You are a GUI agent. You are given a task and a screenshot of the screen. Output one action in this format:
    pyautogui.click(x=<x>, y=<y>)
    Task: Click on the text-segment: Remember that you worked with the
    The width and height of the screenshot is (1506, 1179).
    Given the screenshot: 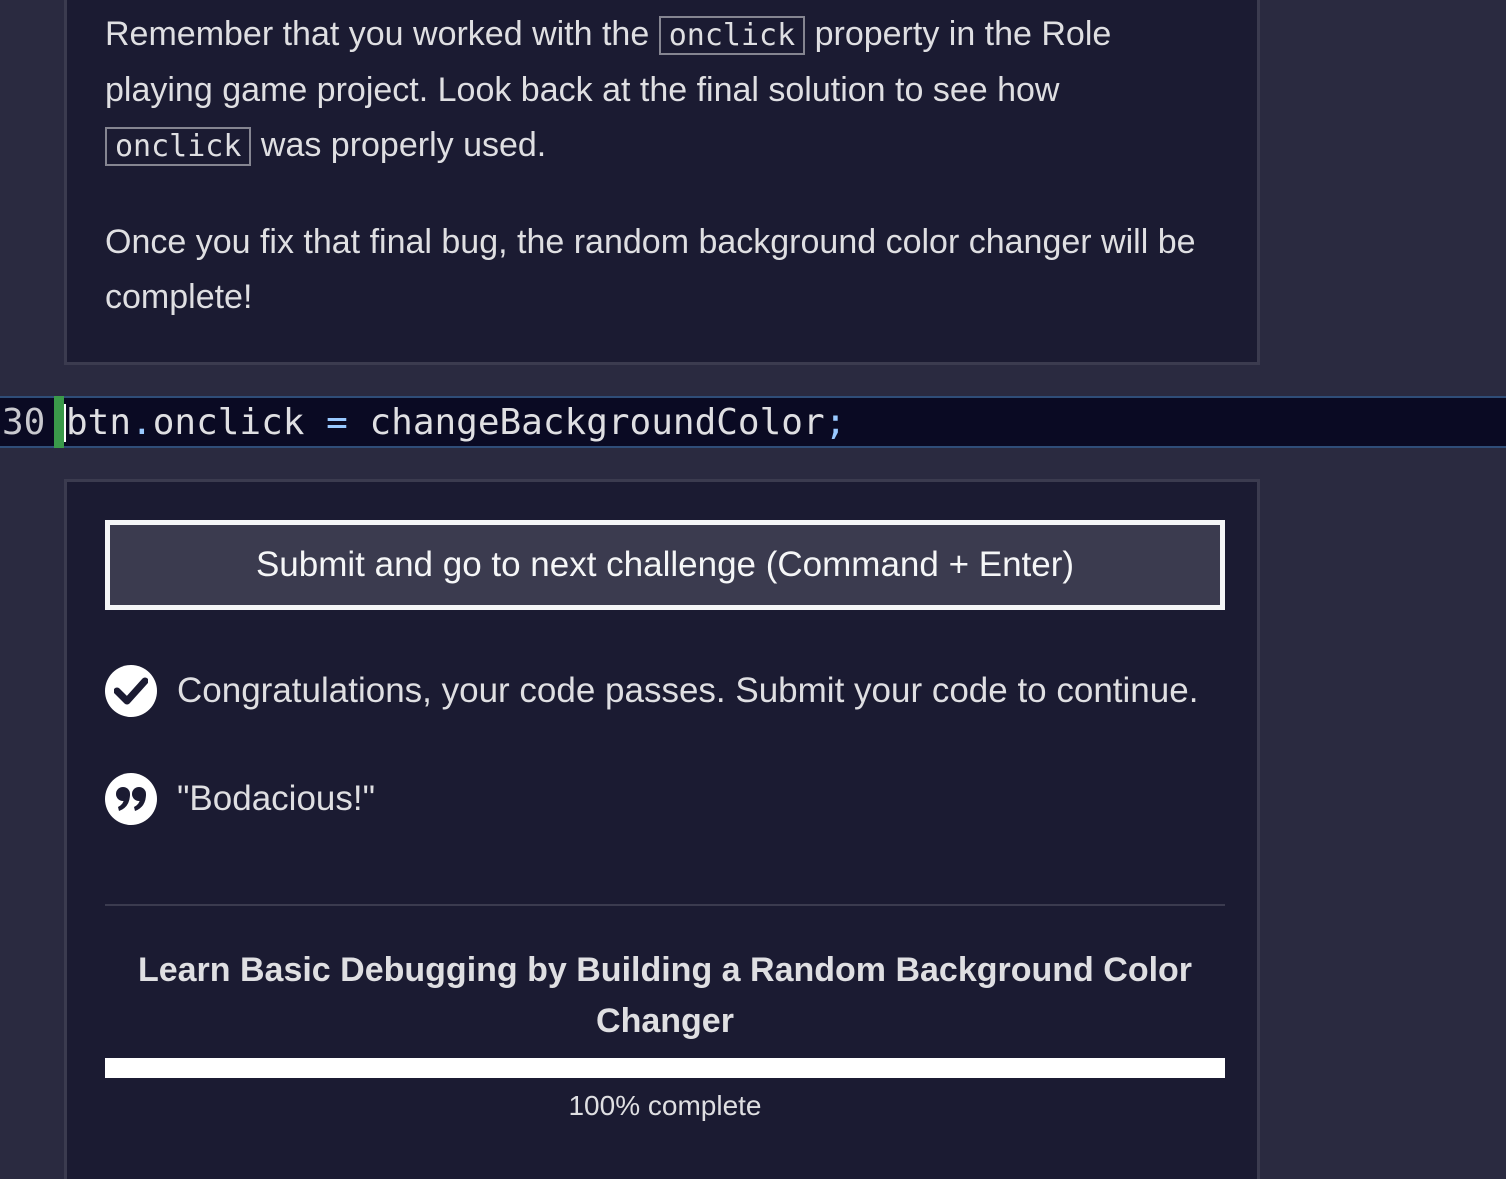 What is the action you would take?
    pyautogui.click(x=382, y=34)
    